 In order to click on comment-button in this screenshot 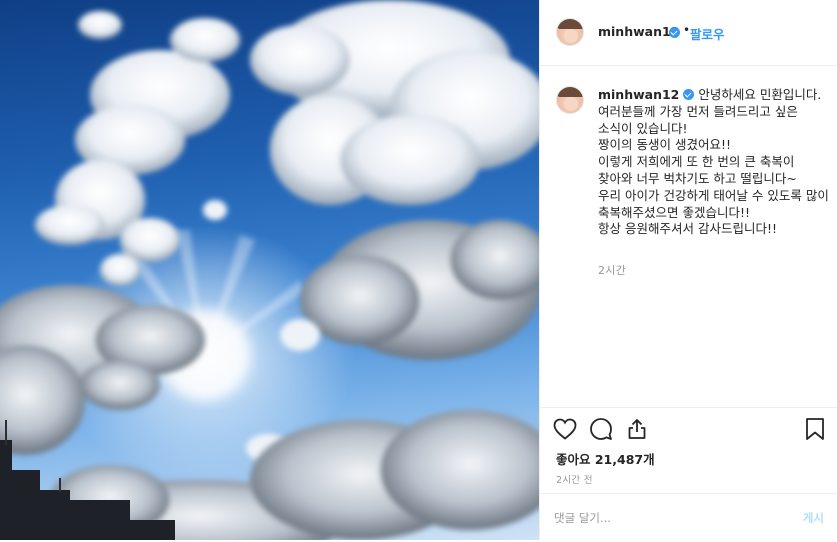, I will do `click(601, 429)`.